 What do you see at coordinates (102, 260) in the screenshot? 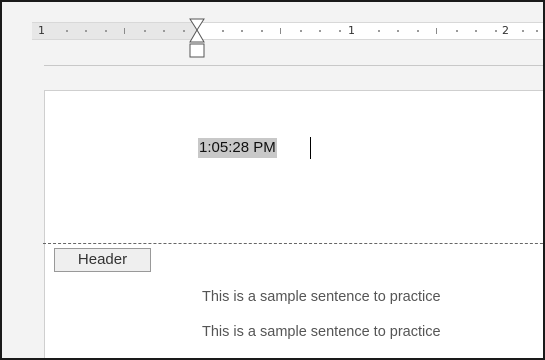
I see `header-tab: Header` at bounding box center [102, 260].